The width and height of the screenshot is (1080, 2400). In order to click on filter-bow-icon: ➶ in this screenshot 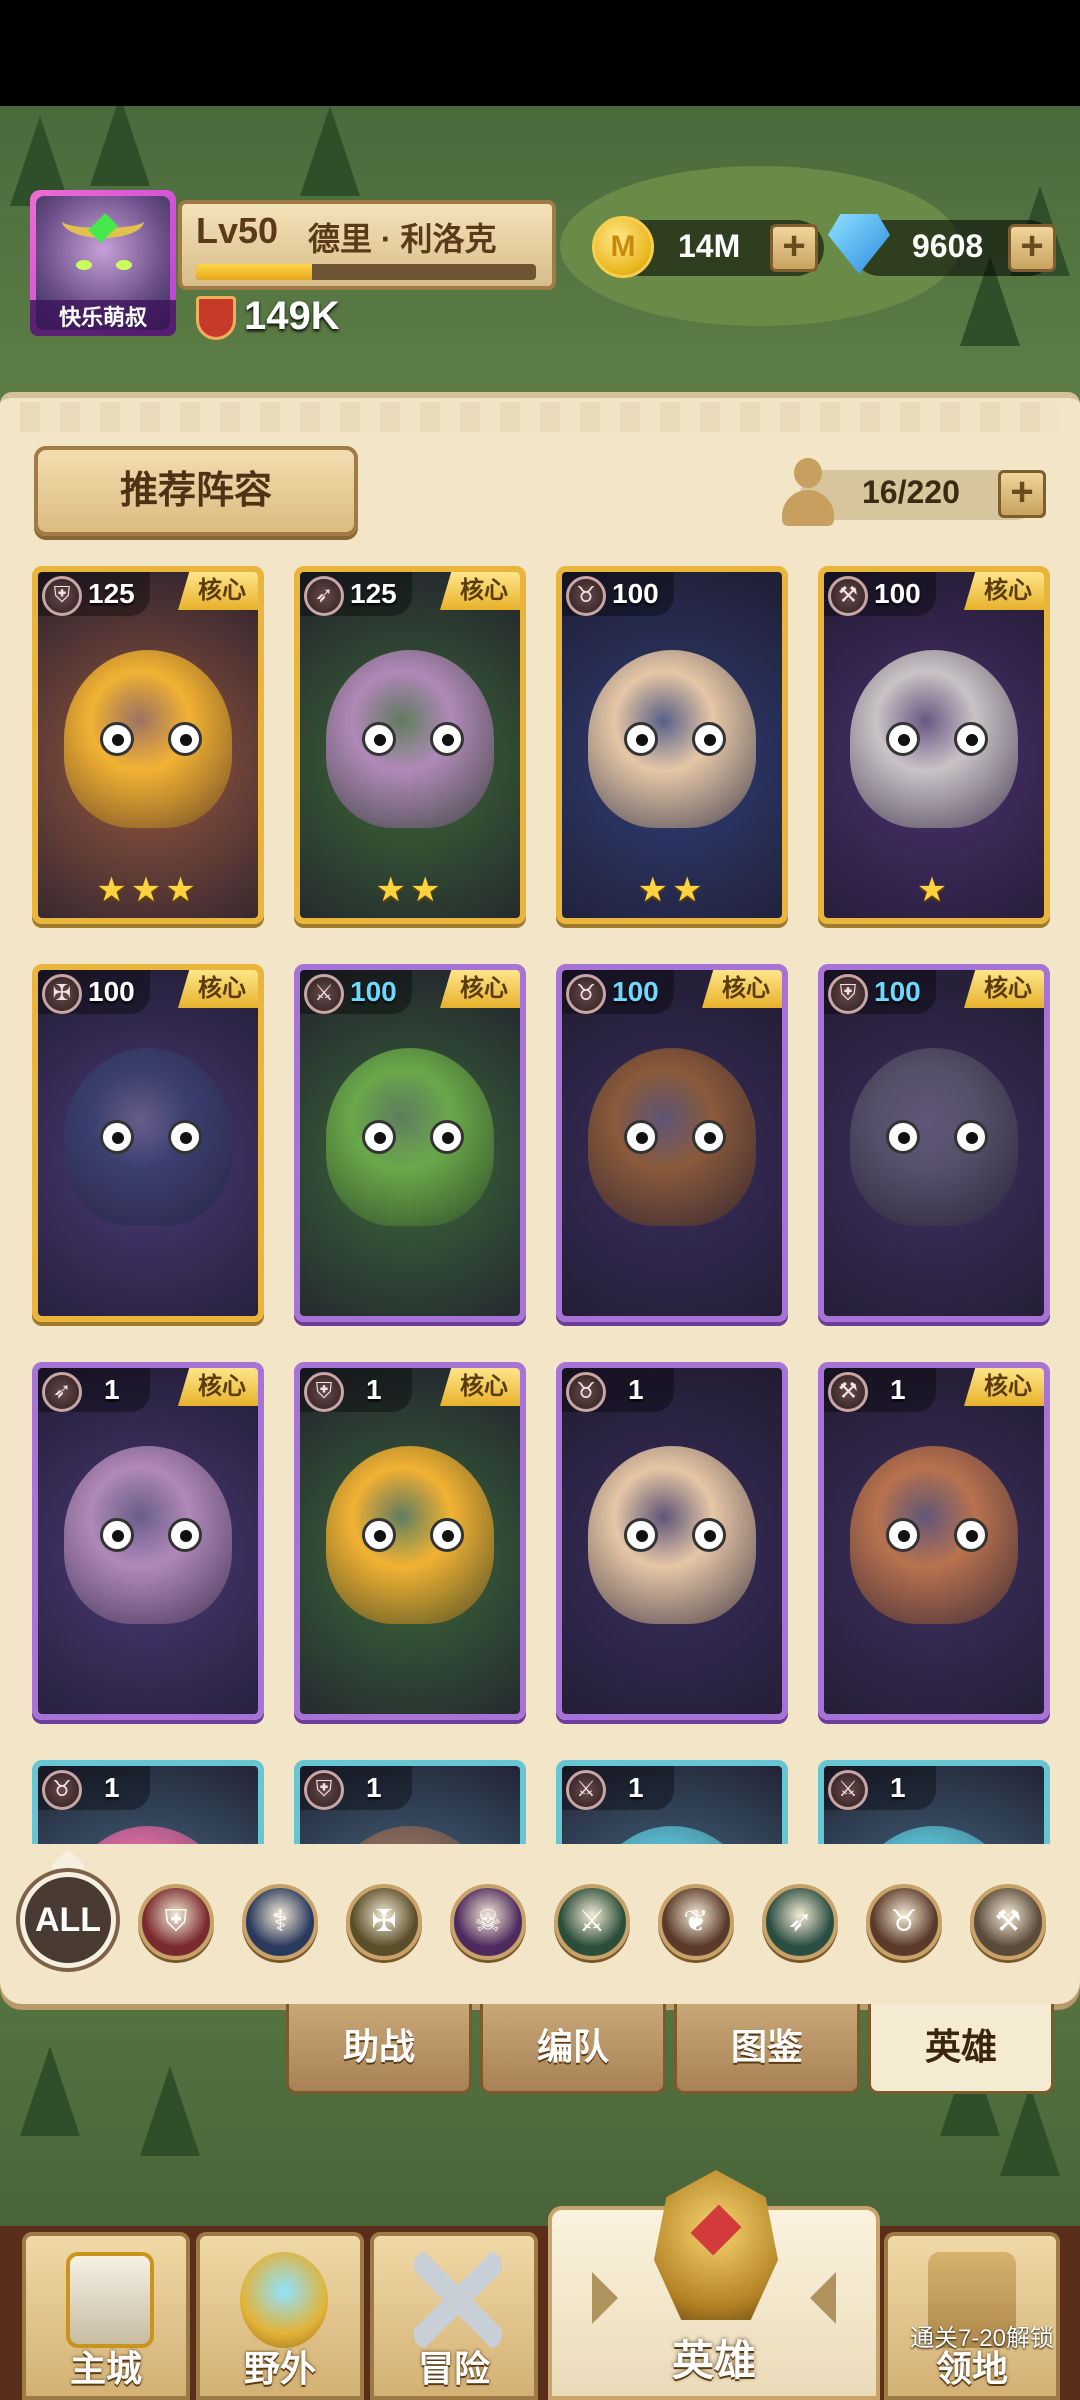, I will do `click(800, 1922)`.